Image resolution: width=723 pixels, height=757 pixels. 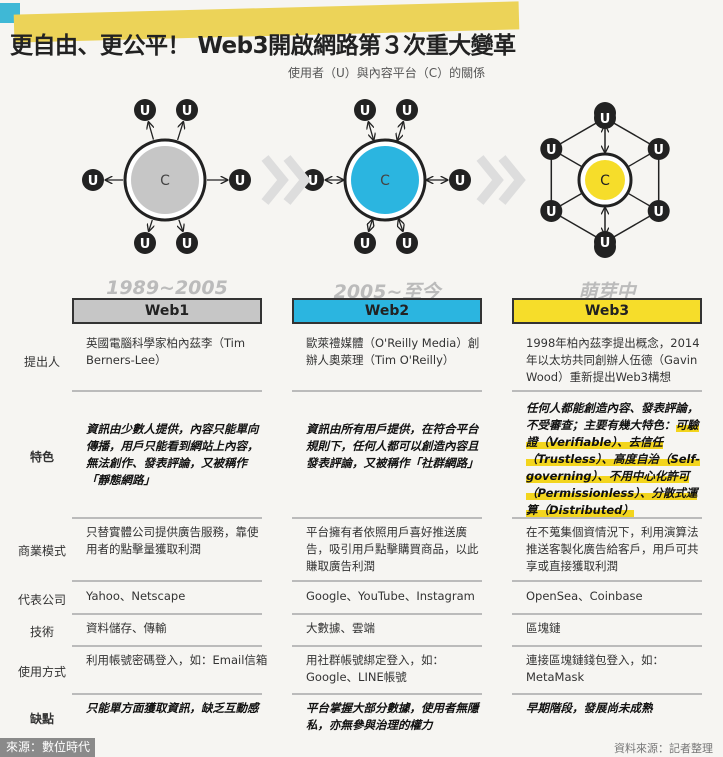 What do you see at coordinates (47, 747) in the screenshot?
I see `source-badge: 來源：數位時代` at bounding box center [47, 747].